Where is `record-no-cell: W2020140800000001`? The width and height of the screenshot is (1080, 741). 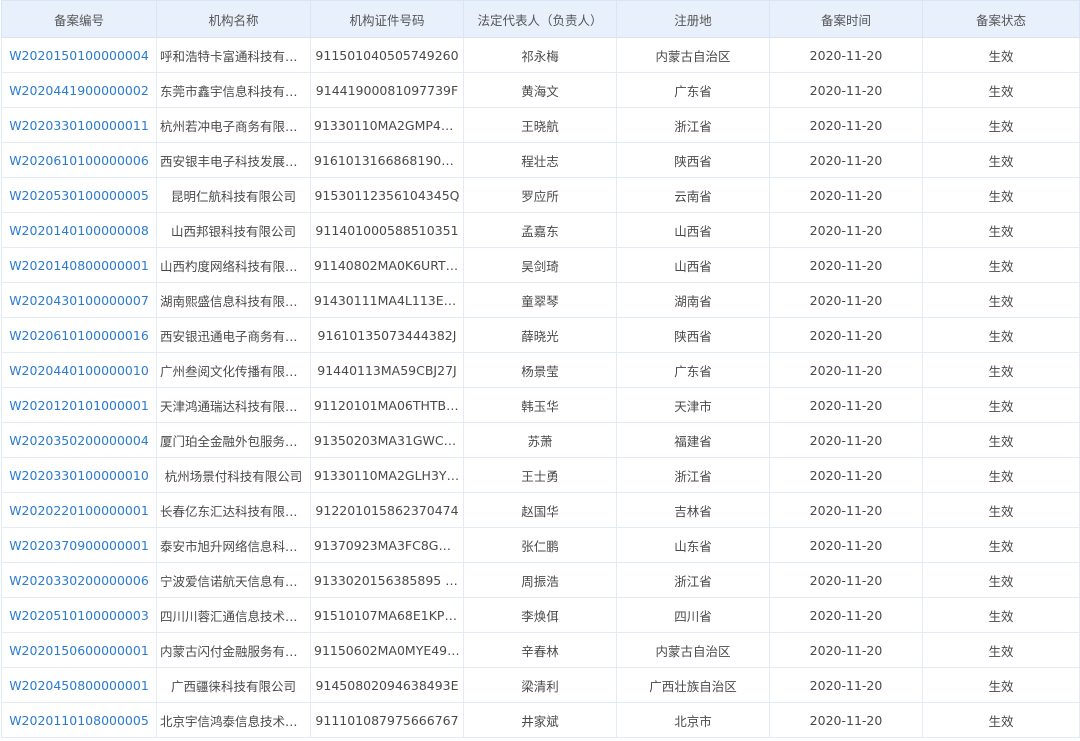 record-no-cell: W2020140800000001 is located at coordinates (79, 265).